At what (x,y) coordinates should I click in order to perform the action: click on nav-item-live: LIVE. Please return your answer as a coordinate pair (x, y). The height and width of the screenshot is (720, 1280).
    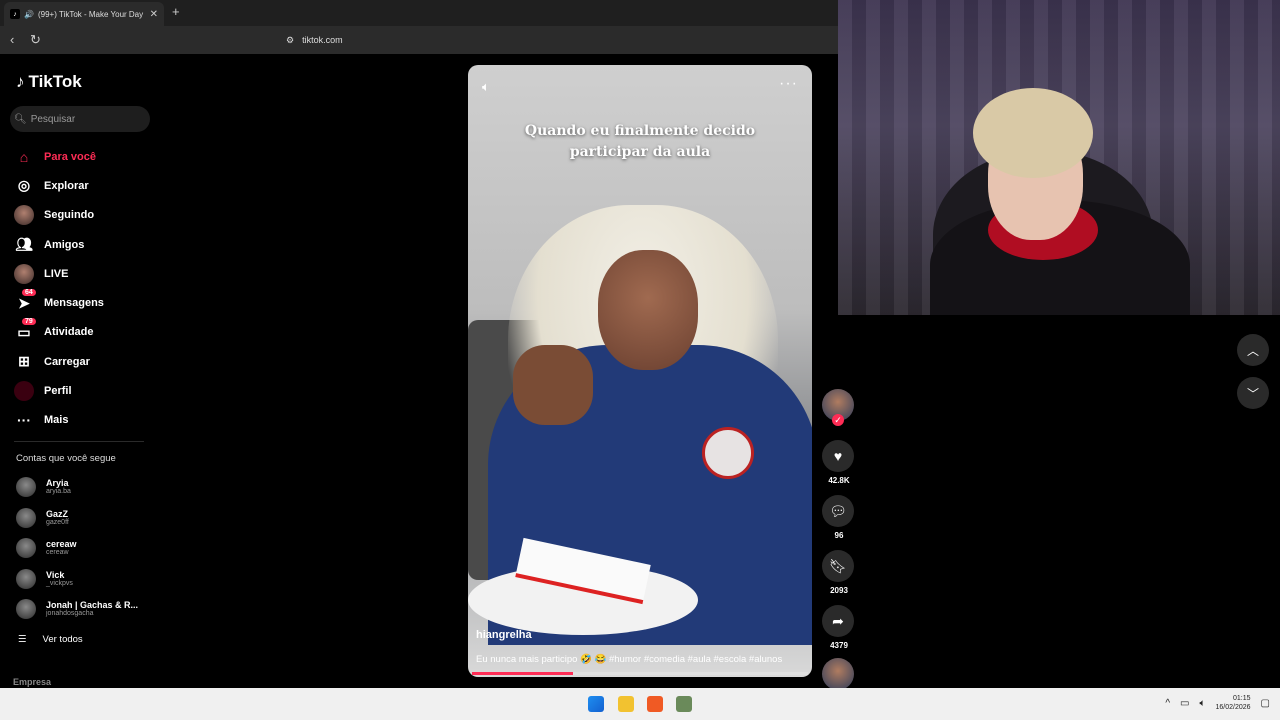
    Looking at the image, I should click on (59, 273).